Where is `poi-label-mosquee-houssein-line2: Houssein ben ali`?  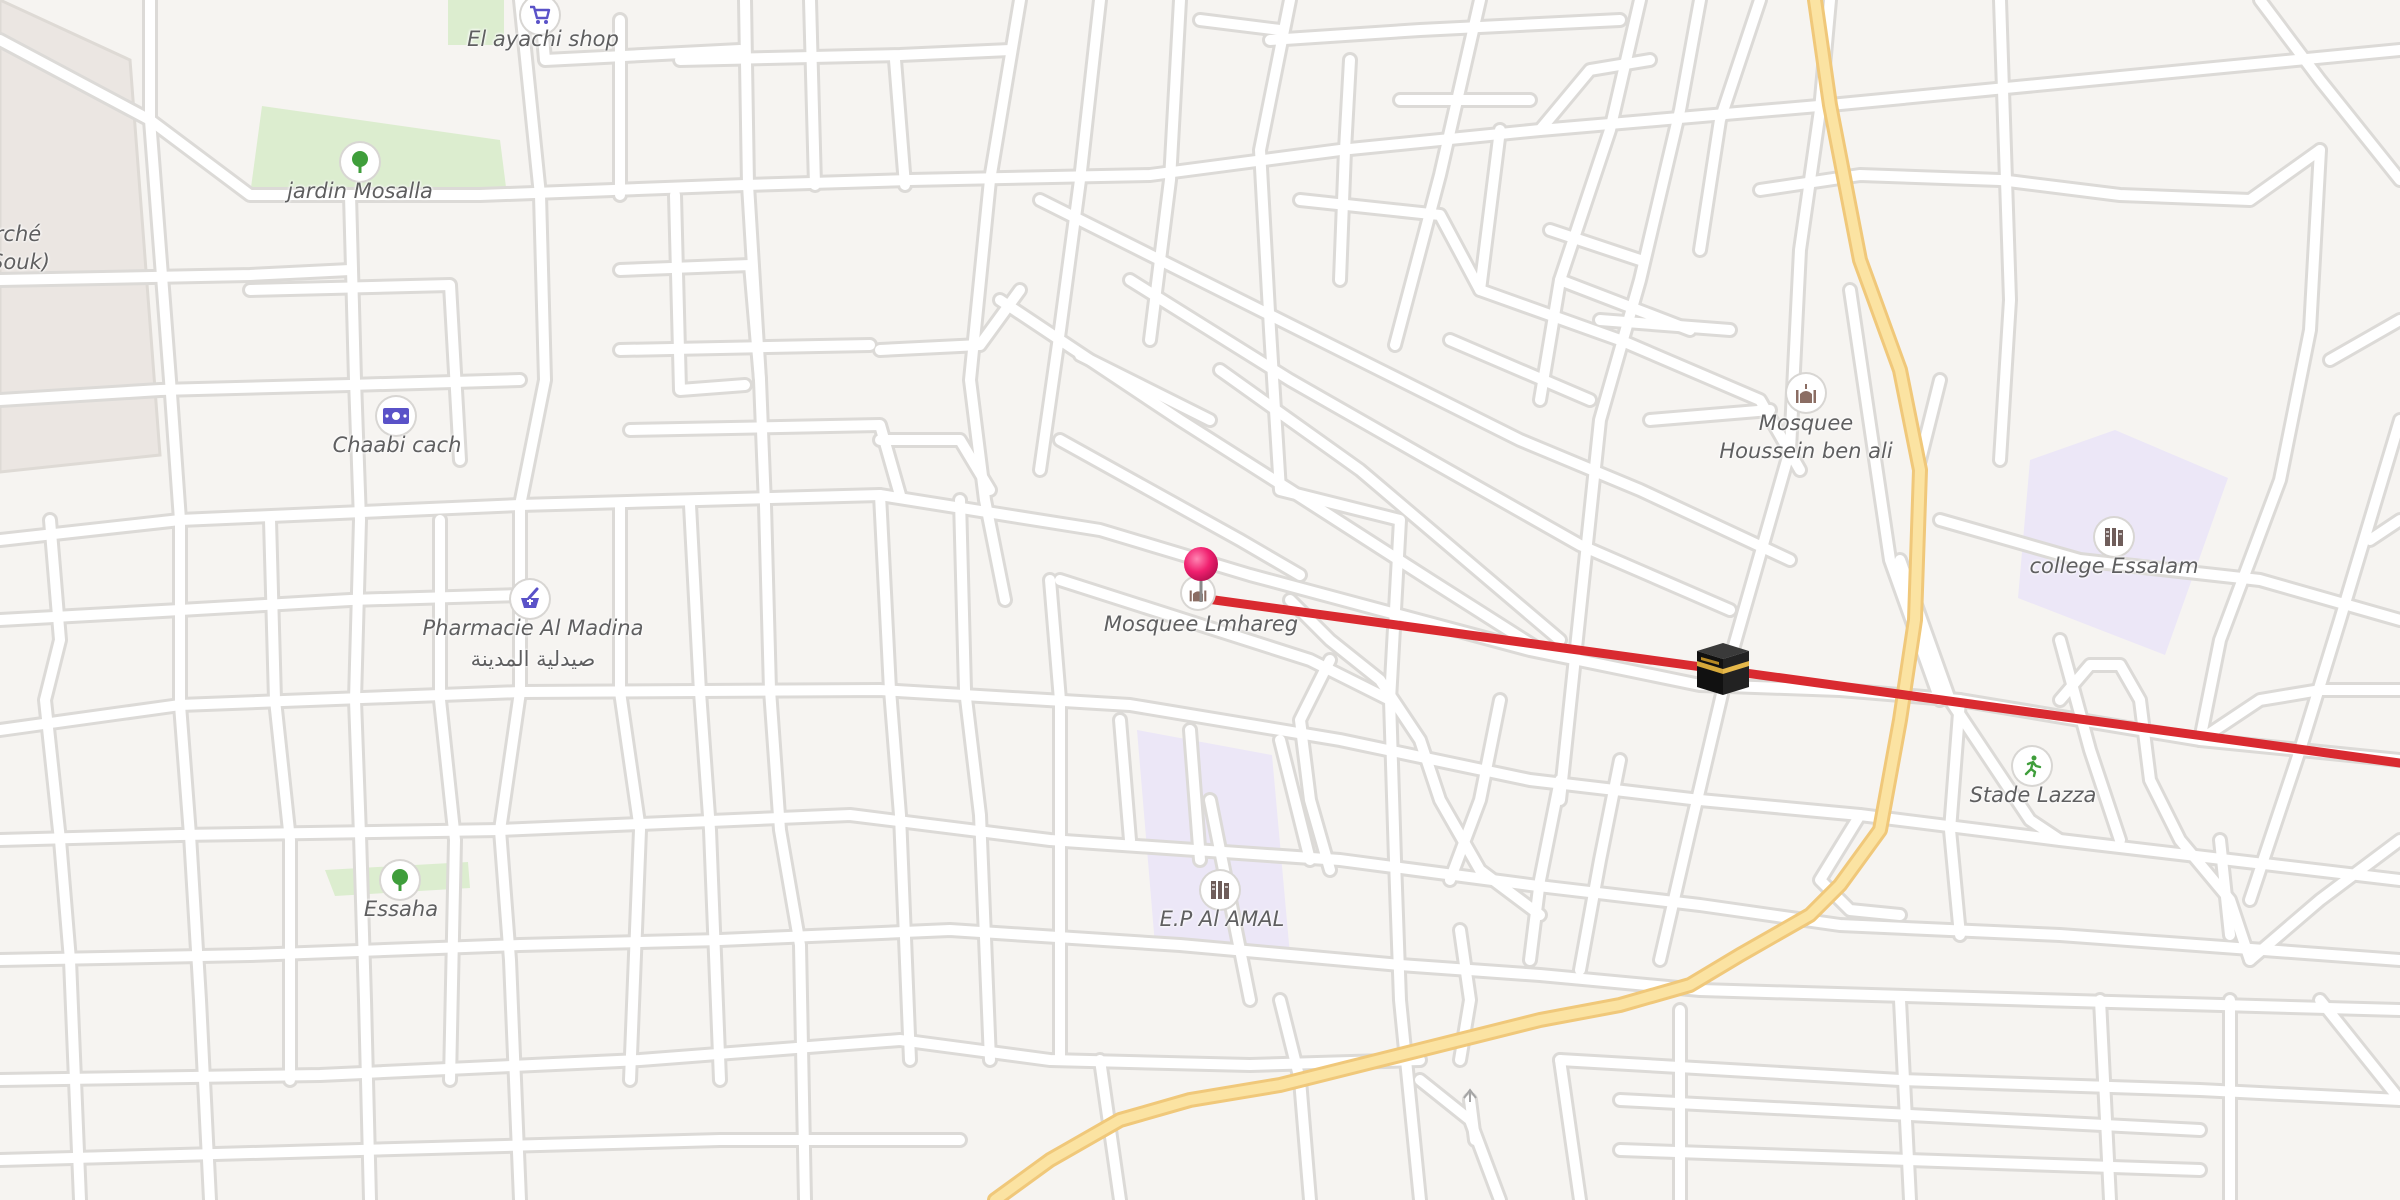 poi-label-mosquee-houssein-line2: Houssein ben ali is located at coordinates (1805, 451).